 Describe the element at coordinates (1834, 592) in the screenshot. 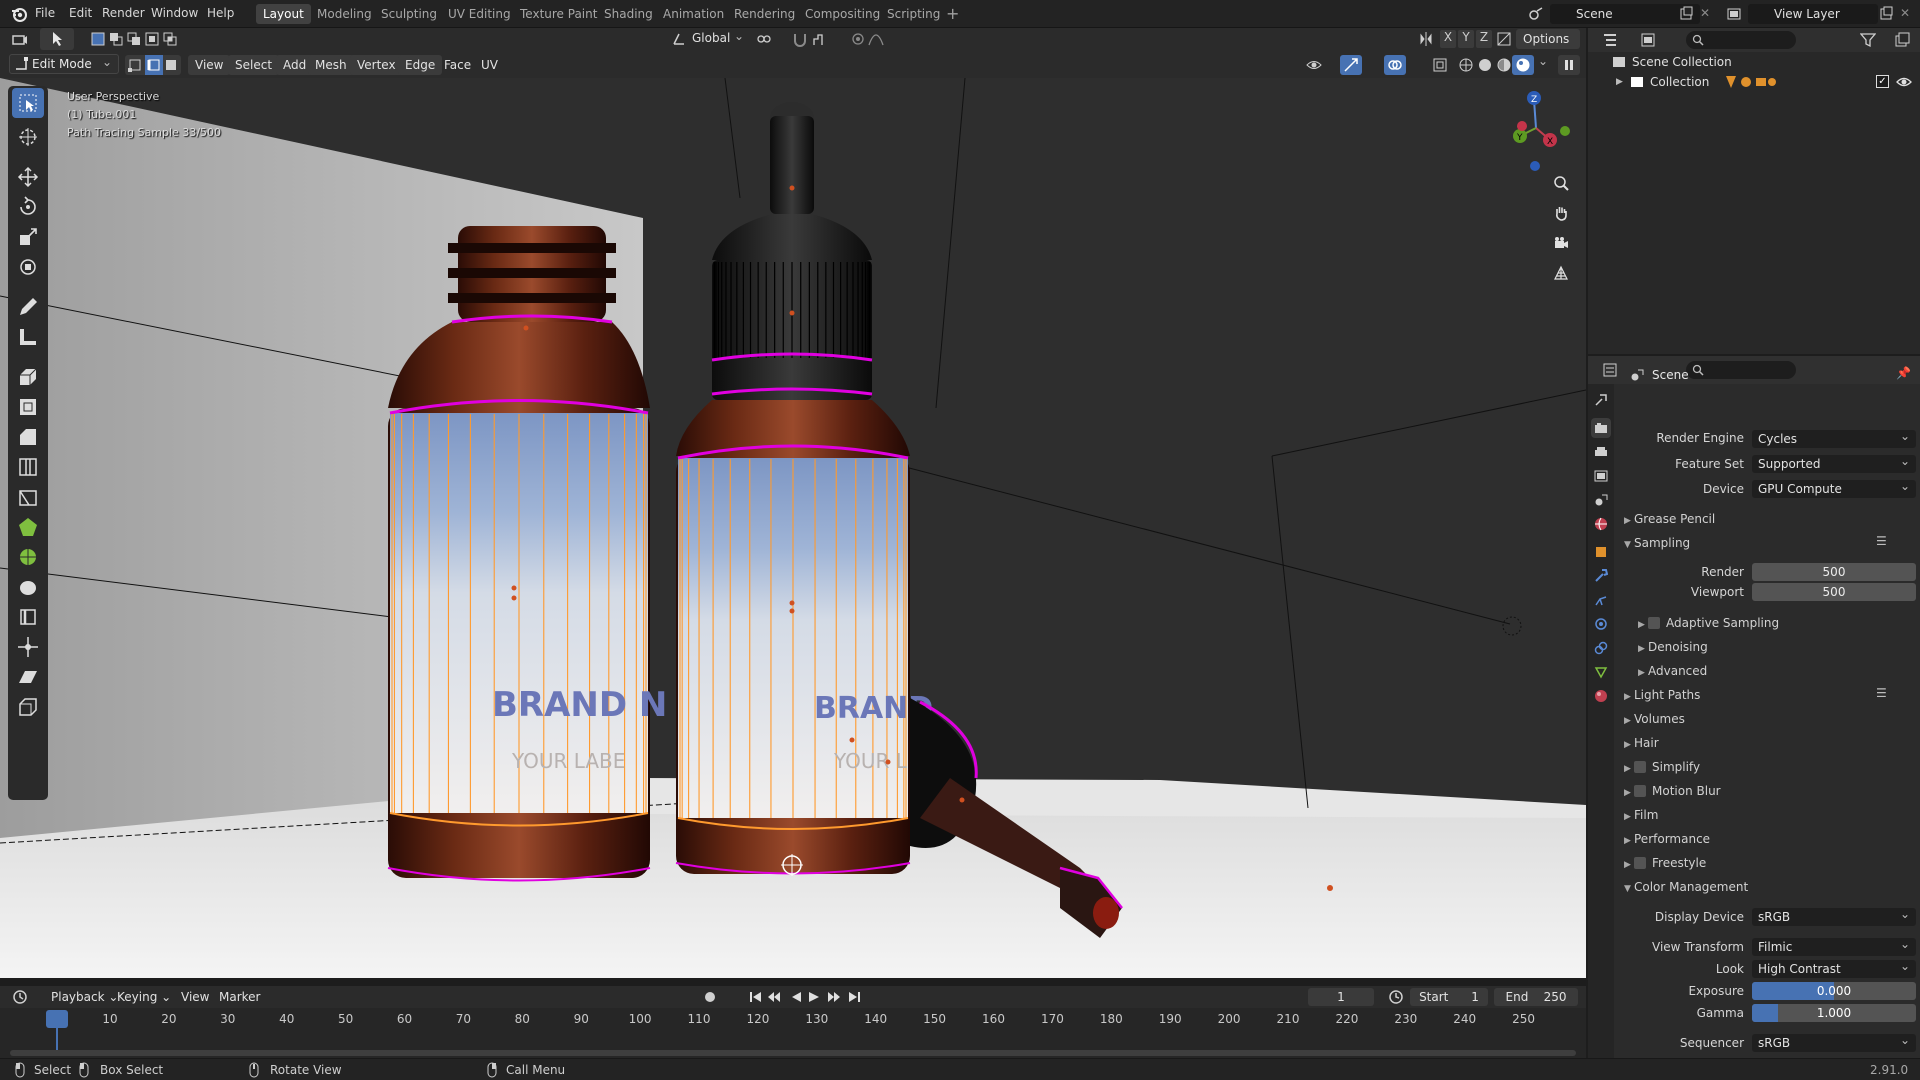

I see `viewport-samples-field: 500` at that location.